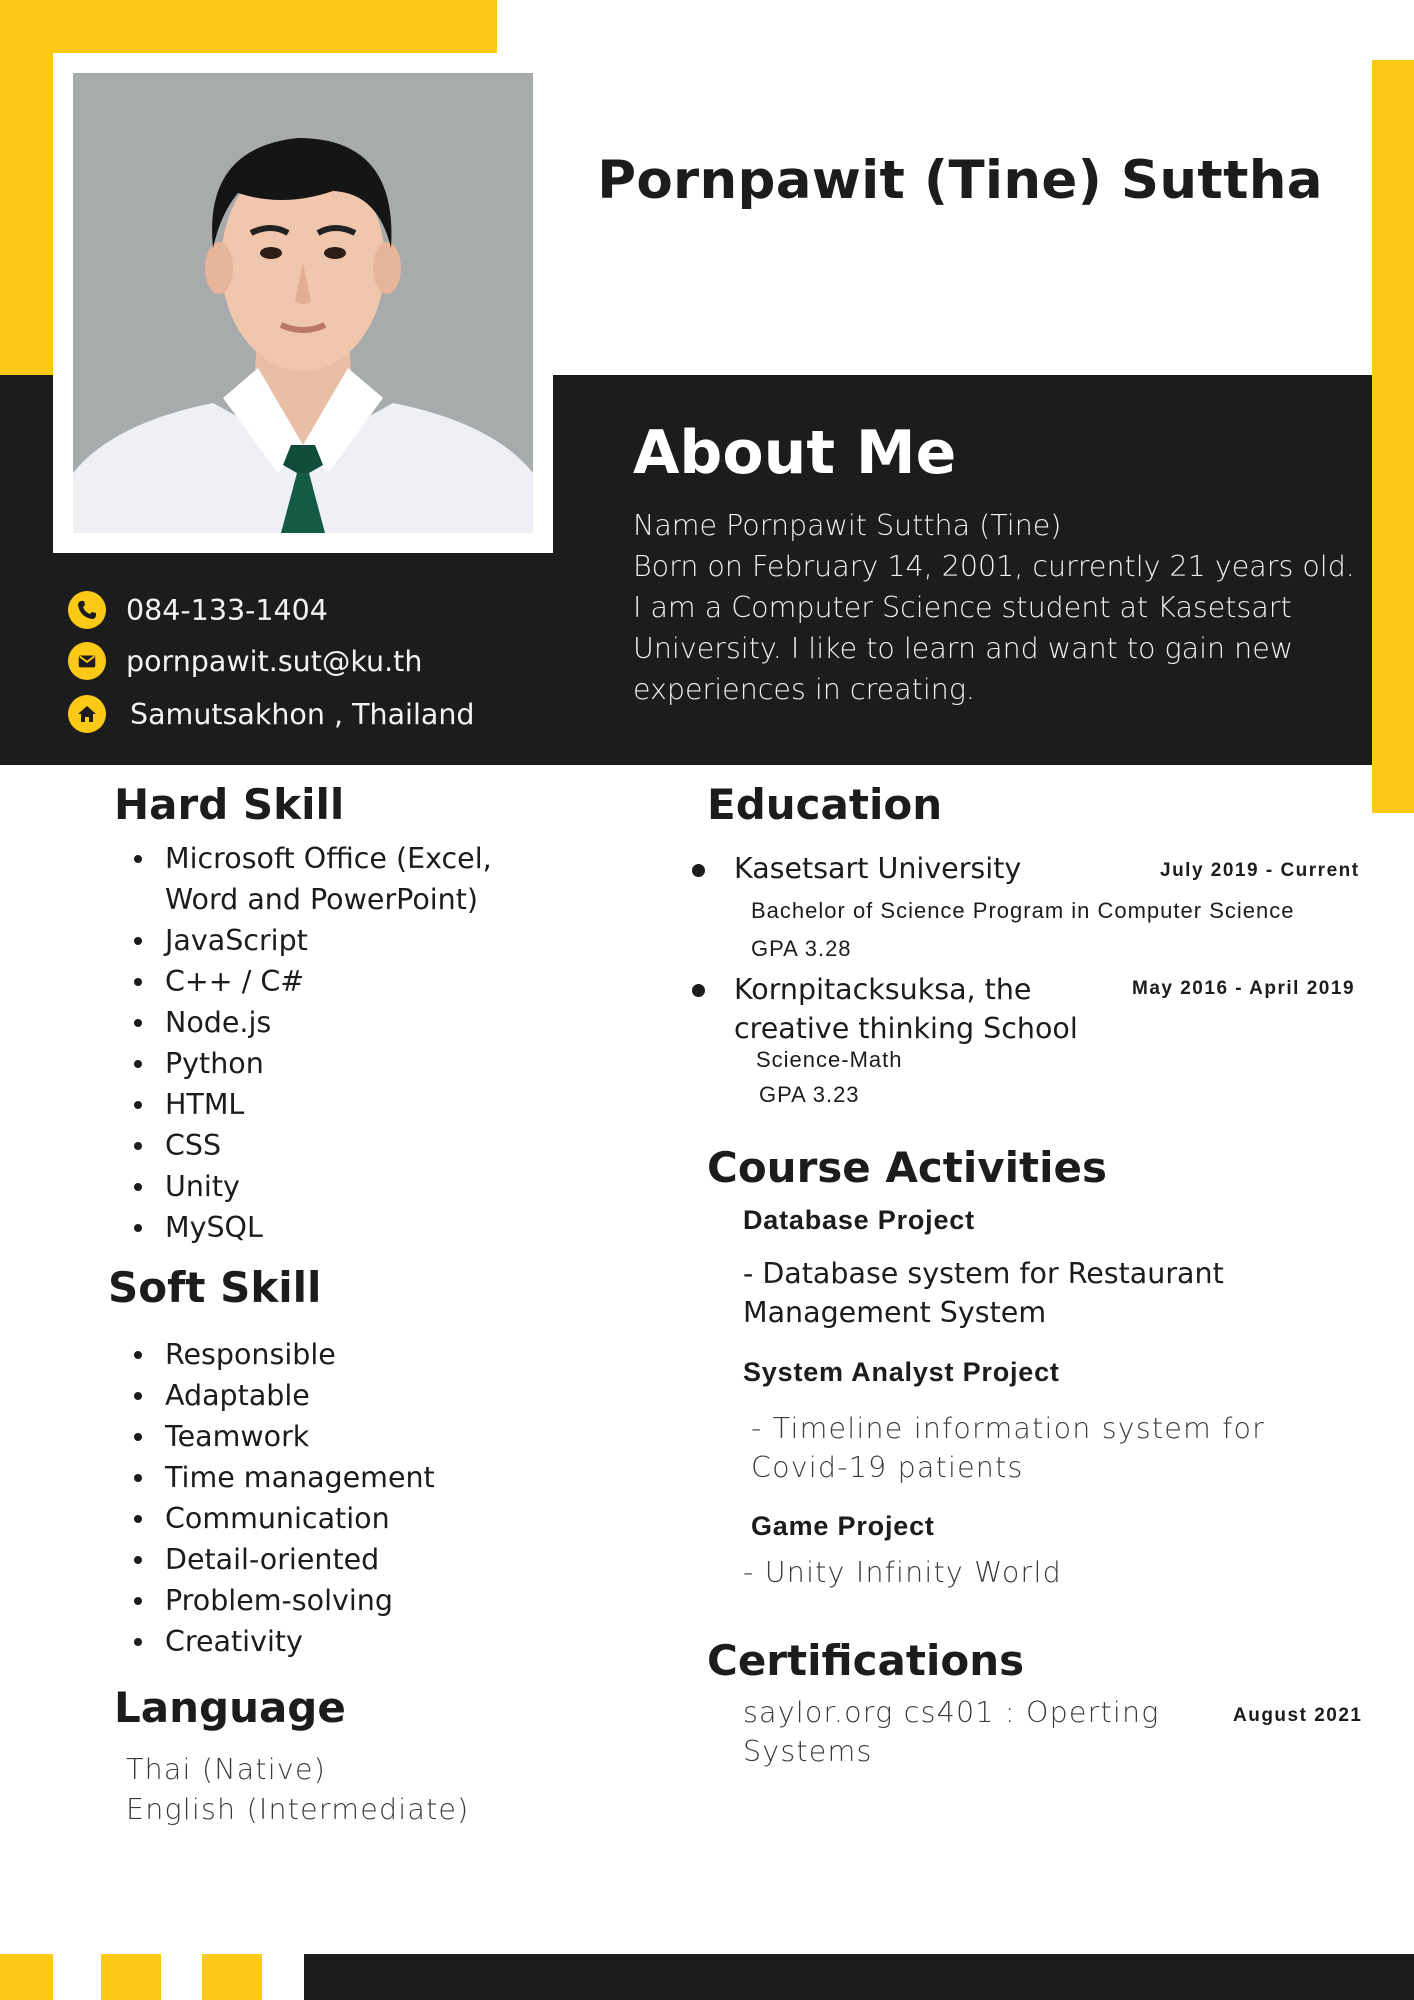 The width and height of the screenshot is (1414, 2000). Describe the element at coordinates (825, 804) in the screenshot. I see `education-title: Education` at that location.